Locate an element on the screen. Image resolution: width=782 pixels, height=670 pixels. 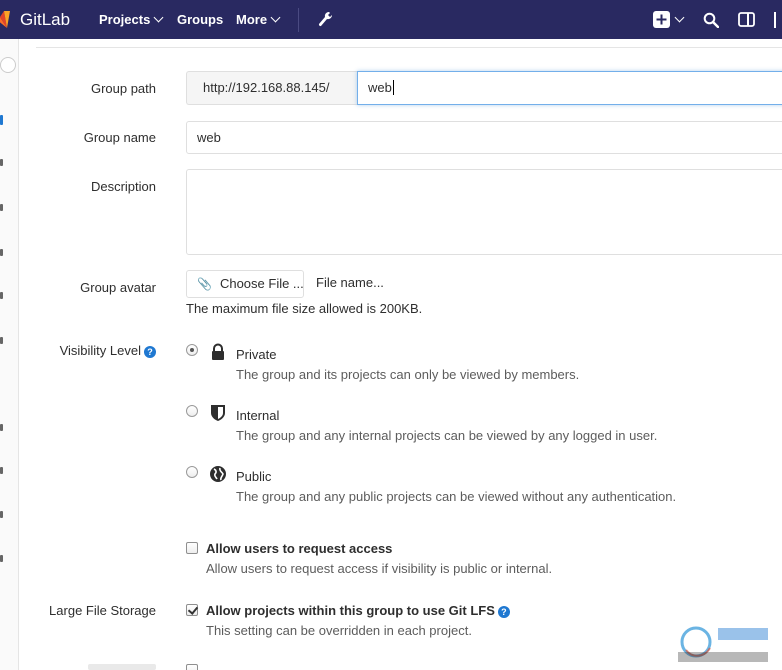
visibility-internal-radio is located at coordinates (192, 411).